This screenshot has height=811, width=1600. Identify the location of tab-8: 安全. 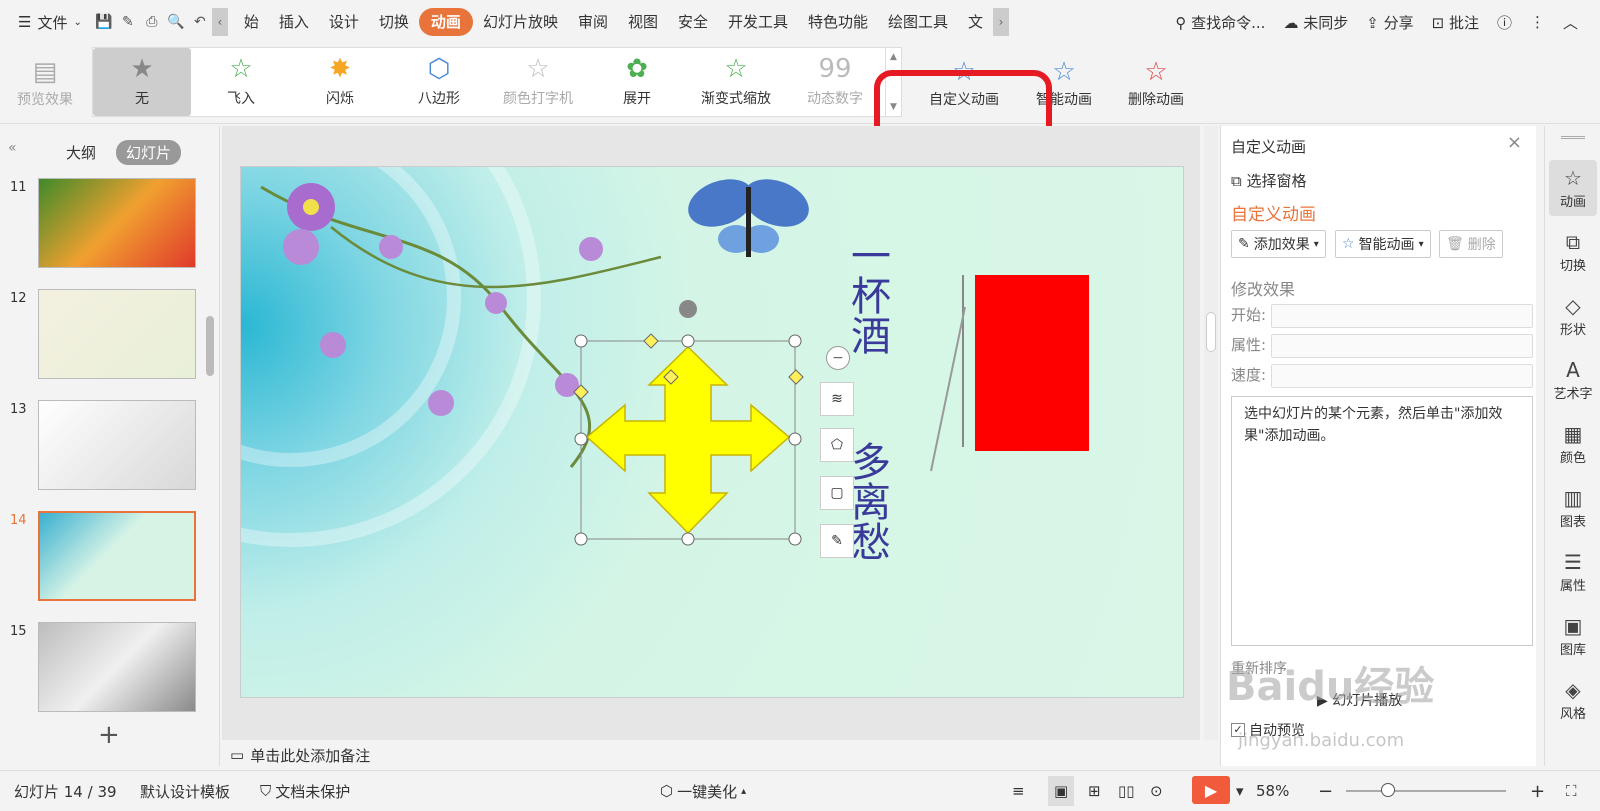
(693, 22).